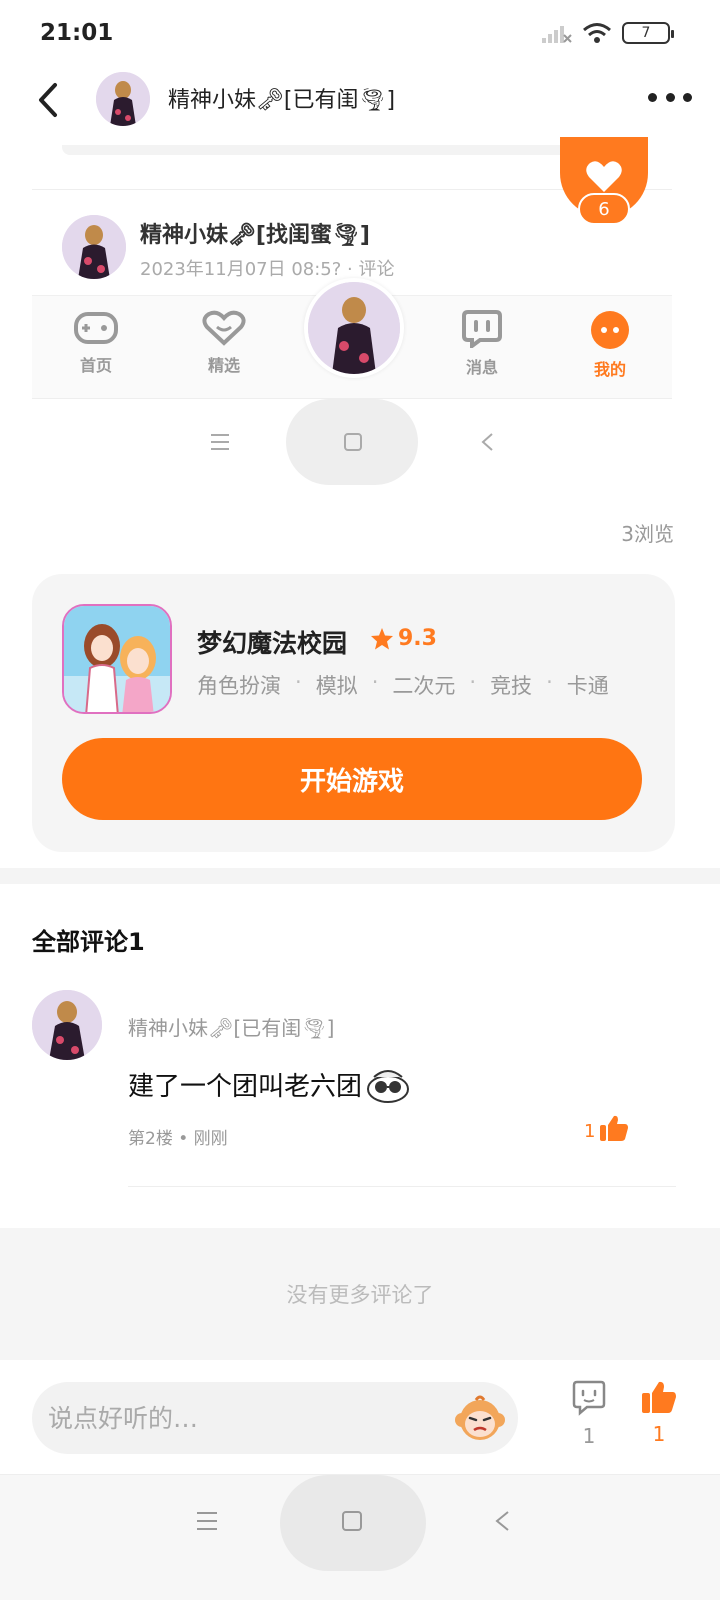 Image resolution: width=720 pixels, height=1600 pixels. What do you see at coordinates (587, 686) in the screenshot?
I see `game-tag: 卡通` at bounding box center [587, 686].